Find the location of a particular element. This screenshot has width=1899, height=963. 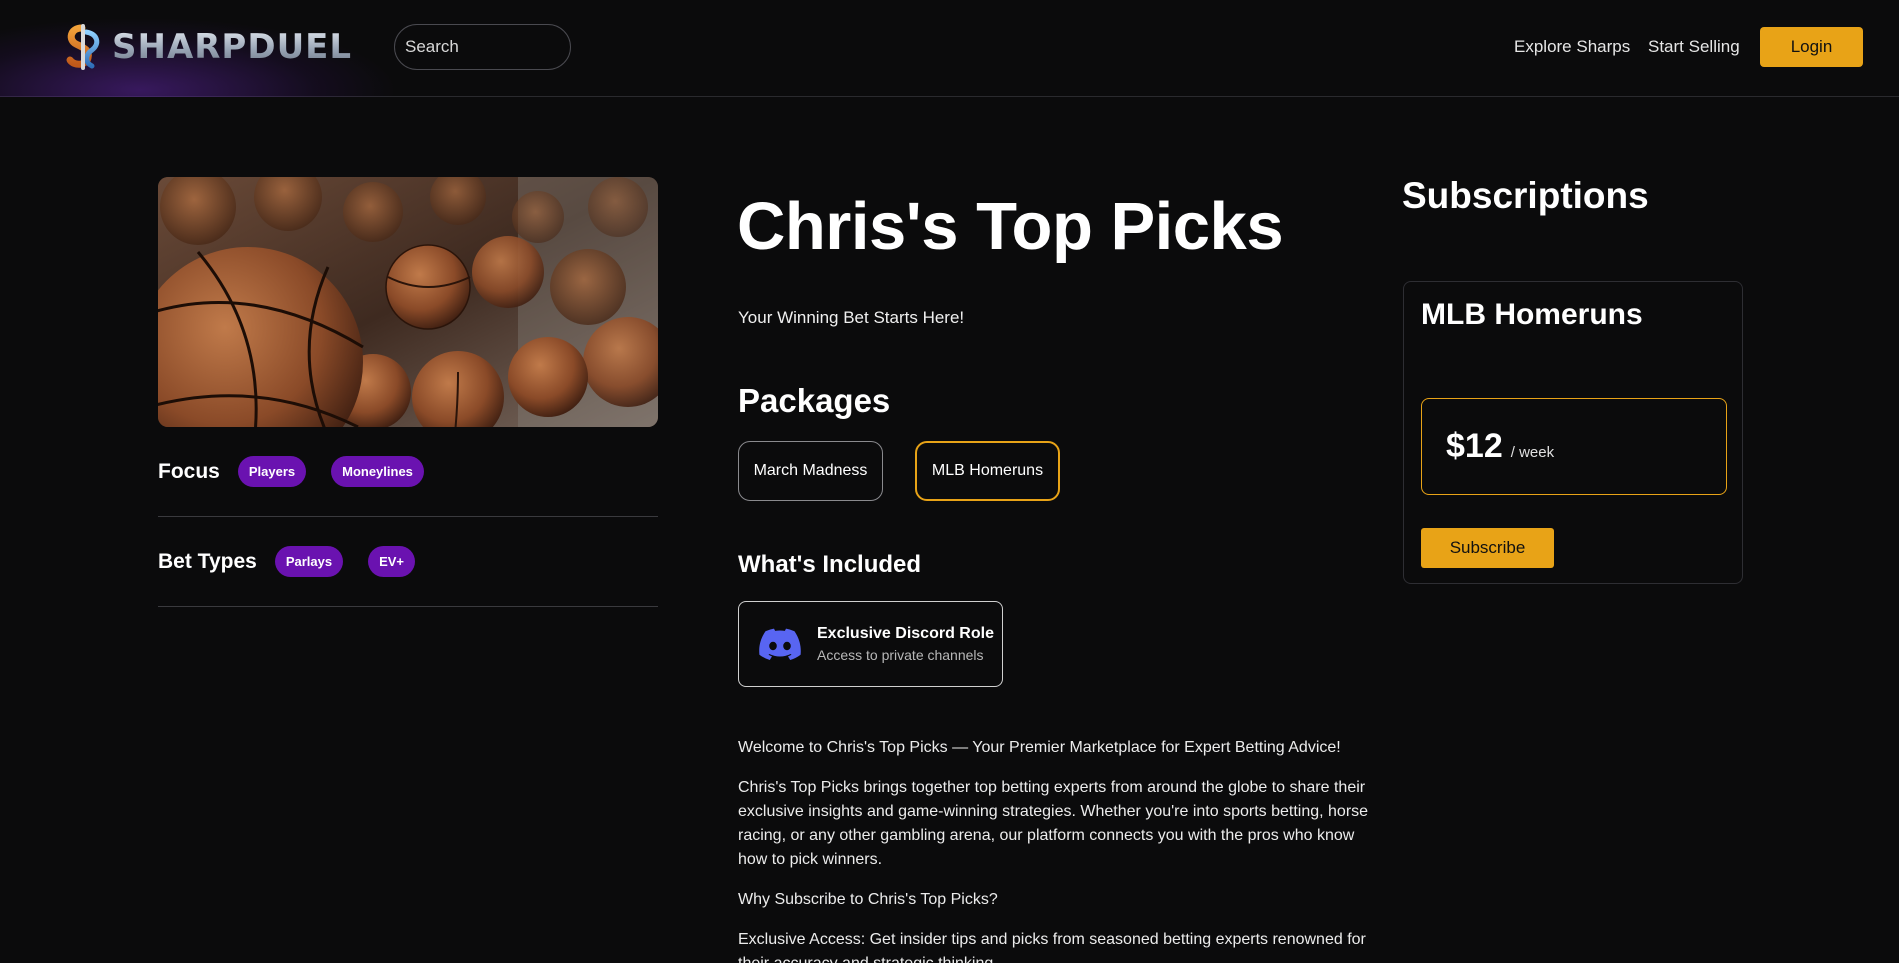

price-amount: $12 is located at coordinates (1474, 446).